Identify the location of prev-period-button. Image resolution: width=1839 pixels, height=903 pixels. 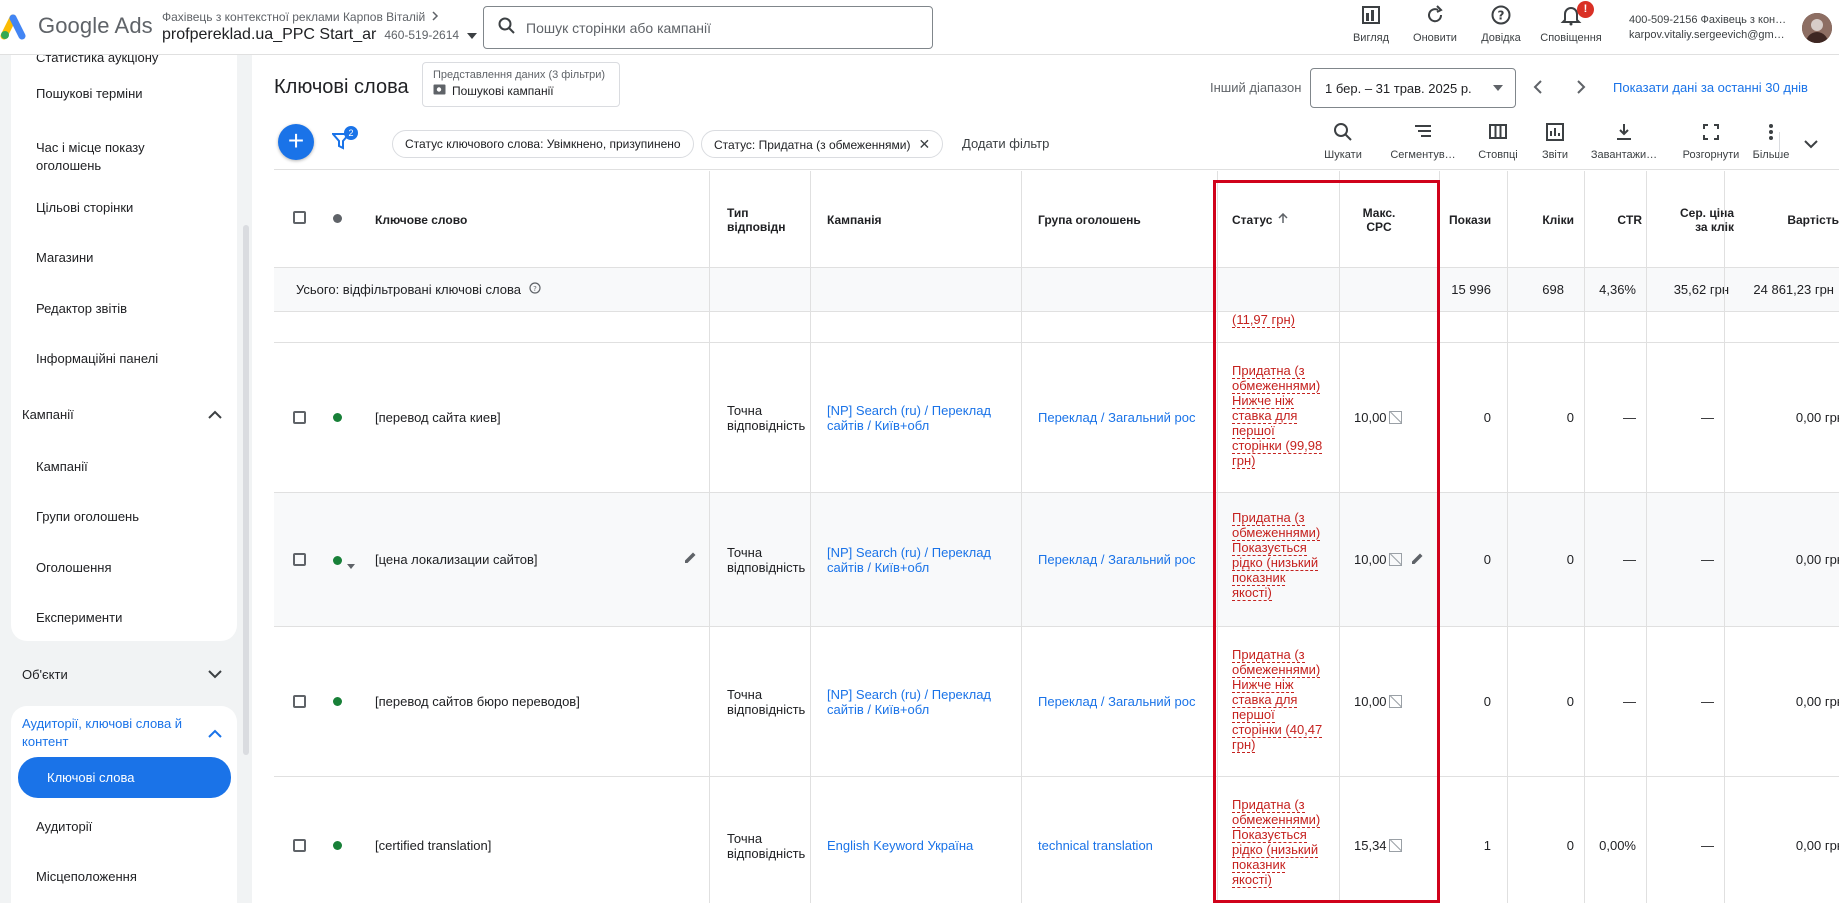
(1538, 89).